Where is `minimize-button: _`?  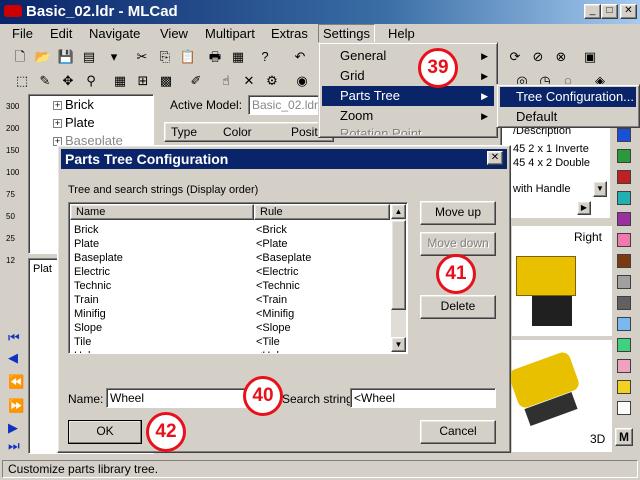
minimize-button: _ is located at coordinates (592, 11).